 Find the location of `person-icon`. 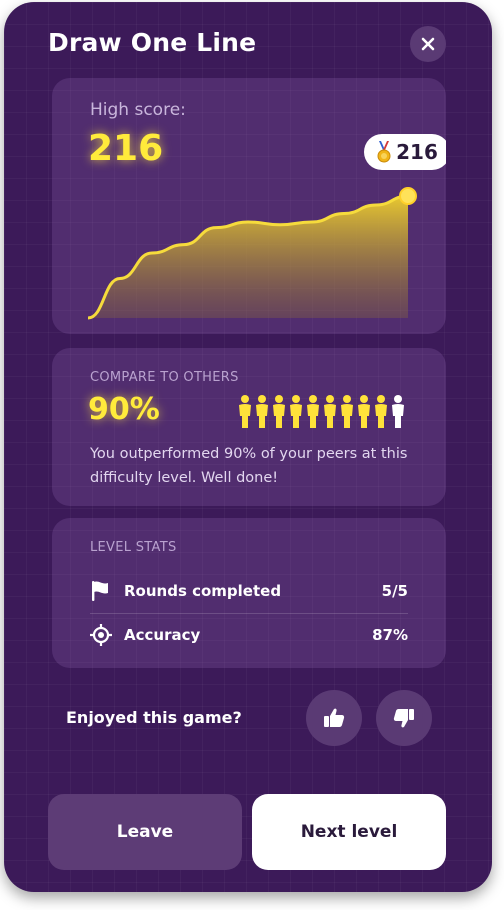

person-icon is located at coordinates (398, 411).